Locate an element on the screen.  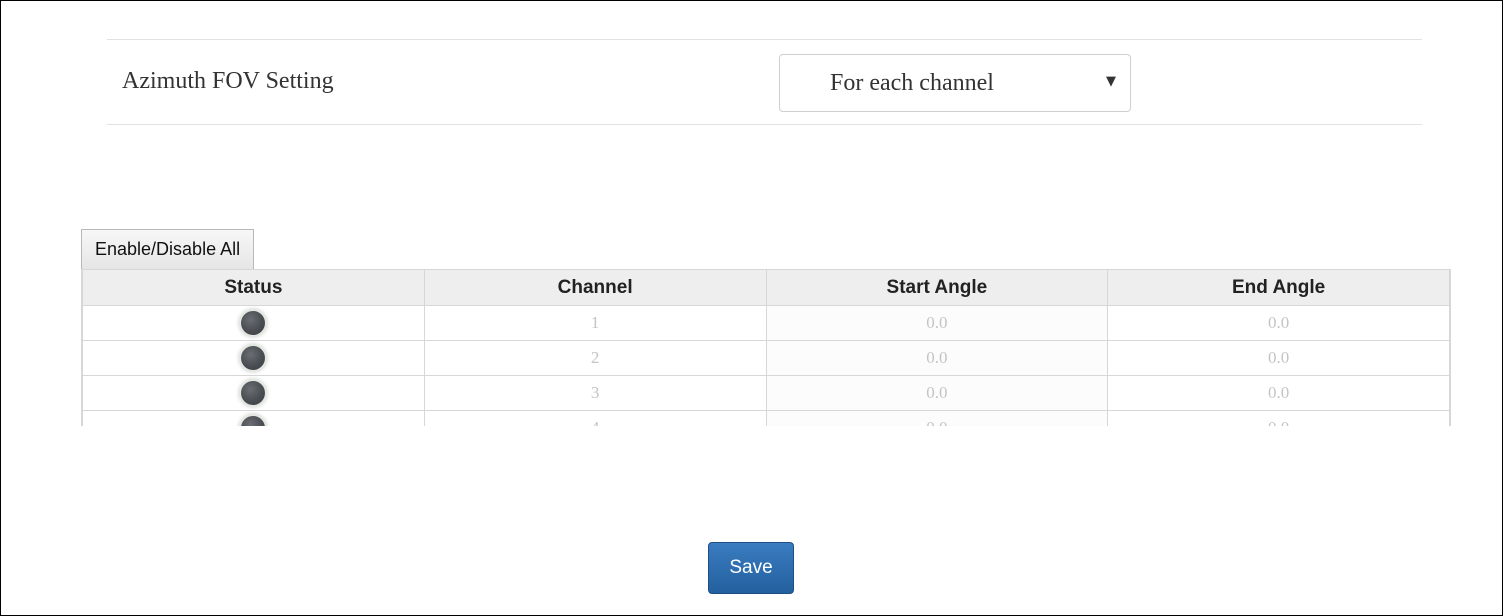
table-row: 4 0.0 0.0 is located at coordinates (766, 418).